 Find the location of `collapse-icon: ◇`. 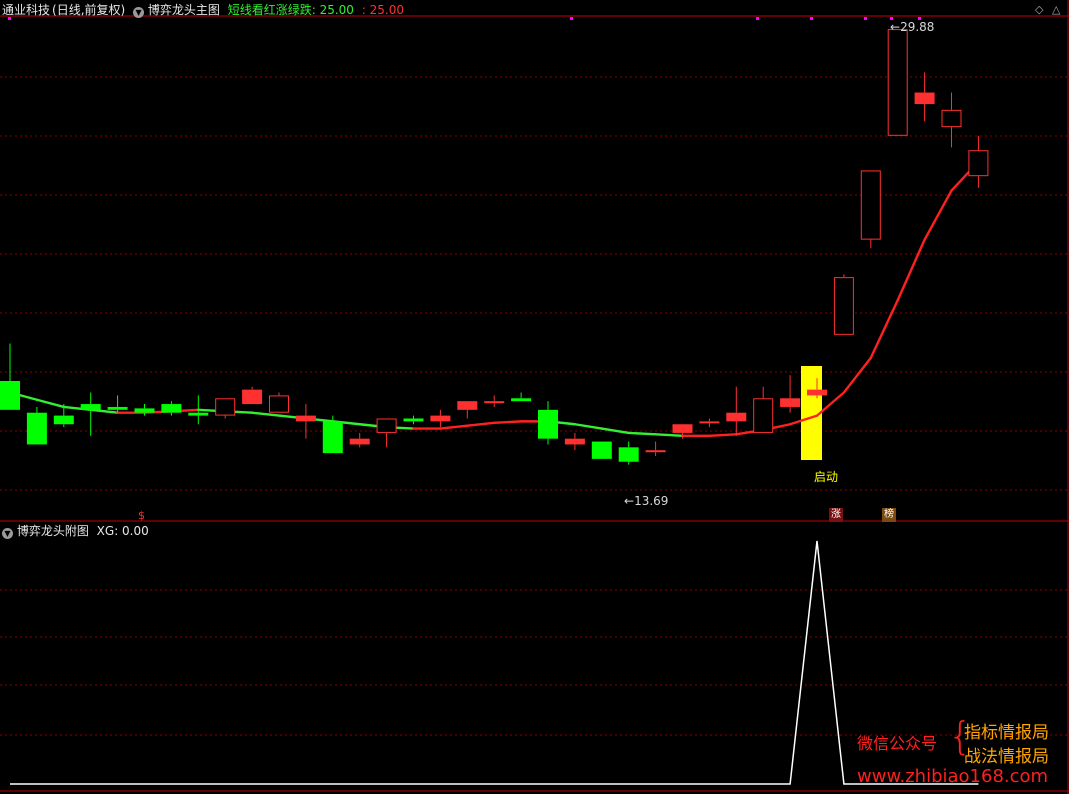

collapse-icon: ◇ is located at coordinates (1039, 10).